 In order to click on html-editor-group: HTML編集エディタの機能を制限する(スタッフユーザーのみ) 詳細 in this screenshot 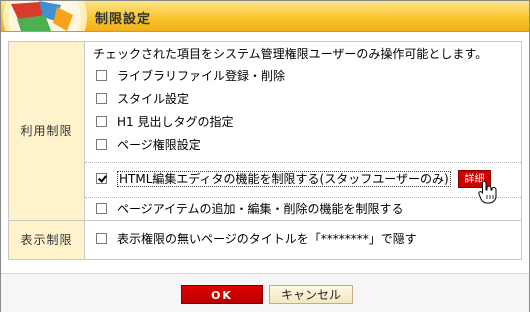, I will do `click(303, 183)`.